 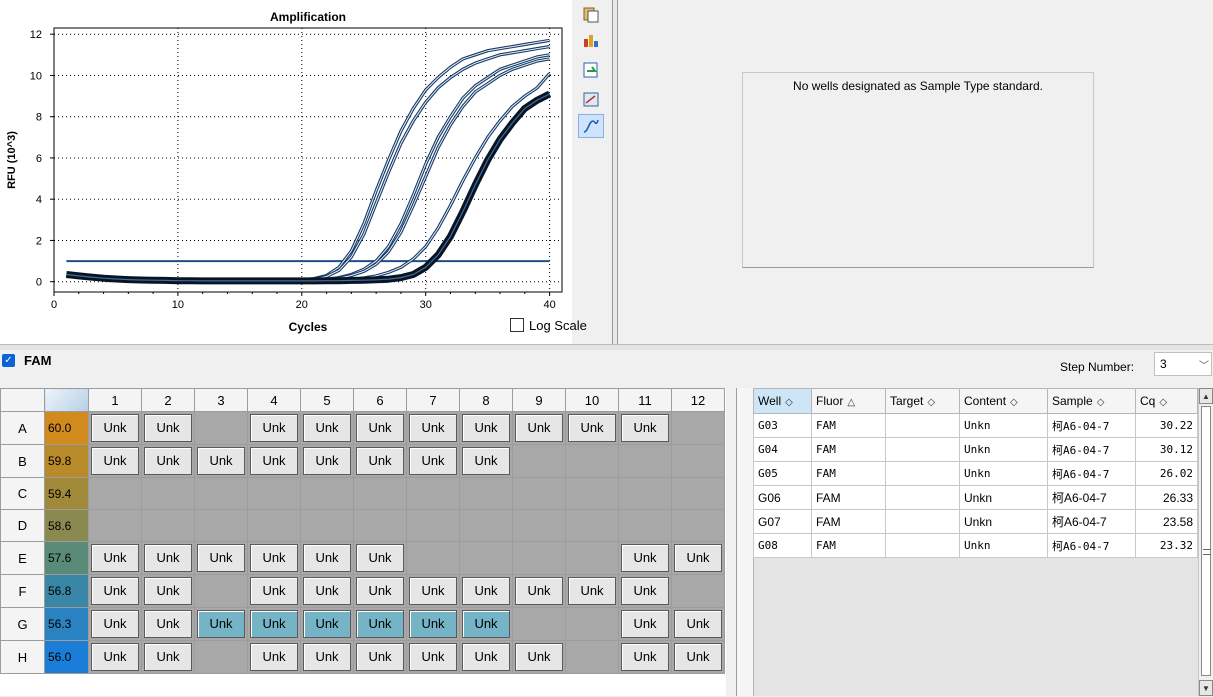 What do you see at coordinates (645, 624) in the screenshot?
I see `well-G11: Unk` at bounding box center [645, 624].